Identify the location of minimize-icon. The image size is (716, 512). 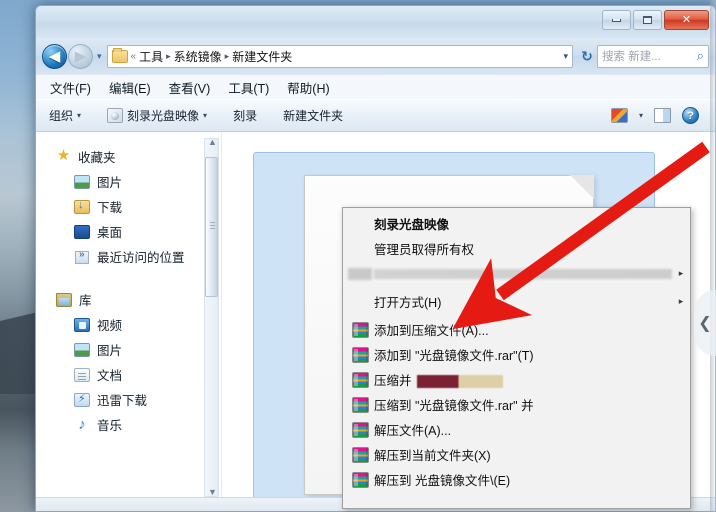
(616, 20).